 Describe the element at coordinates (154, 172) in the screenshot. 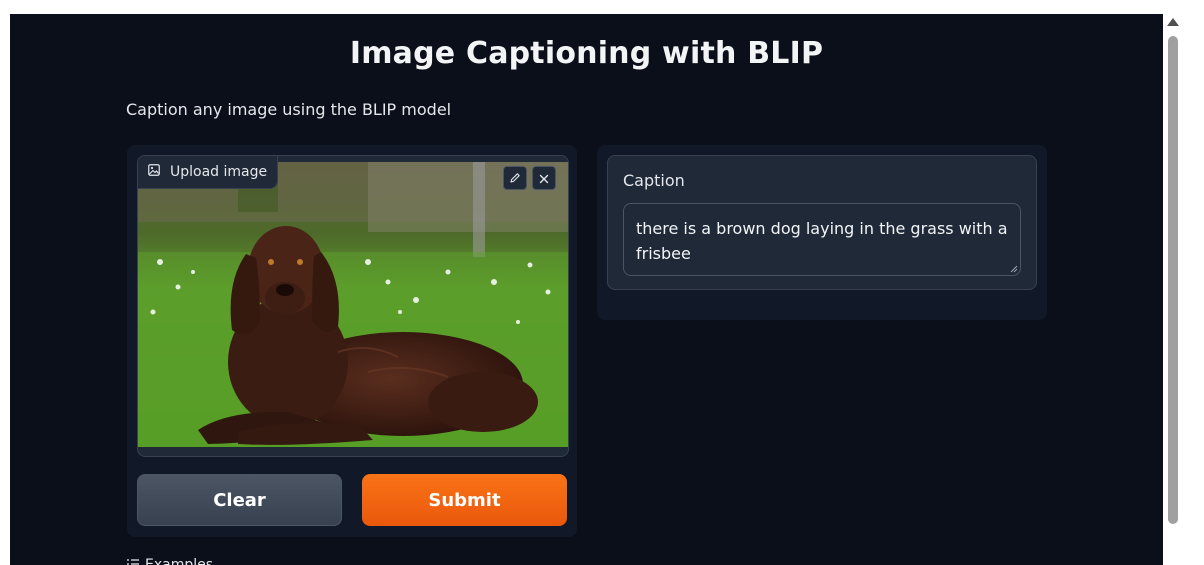

I see `image-icon` at that location.